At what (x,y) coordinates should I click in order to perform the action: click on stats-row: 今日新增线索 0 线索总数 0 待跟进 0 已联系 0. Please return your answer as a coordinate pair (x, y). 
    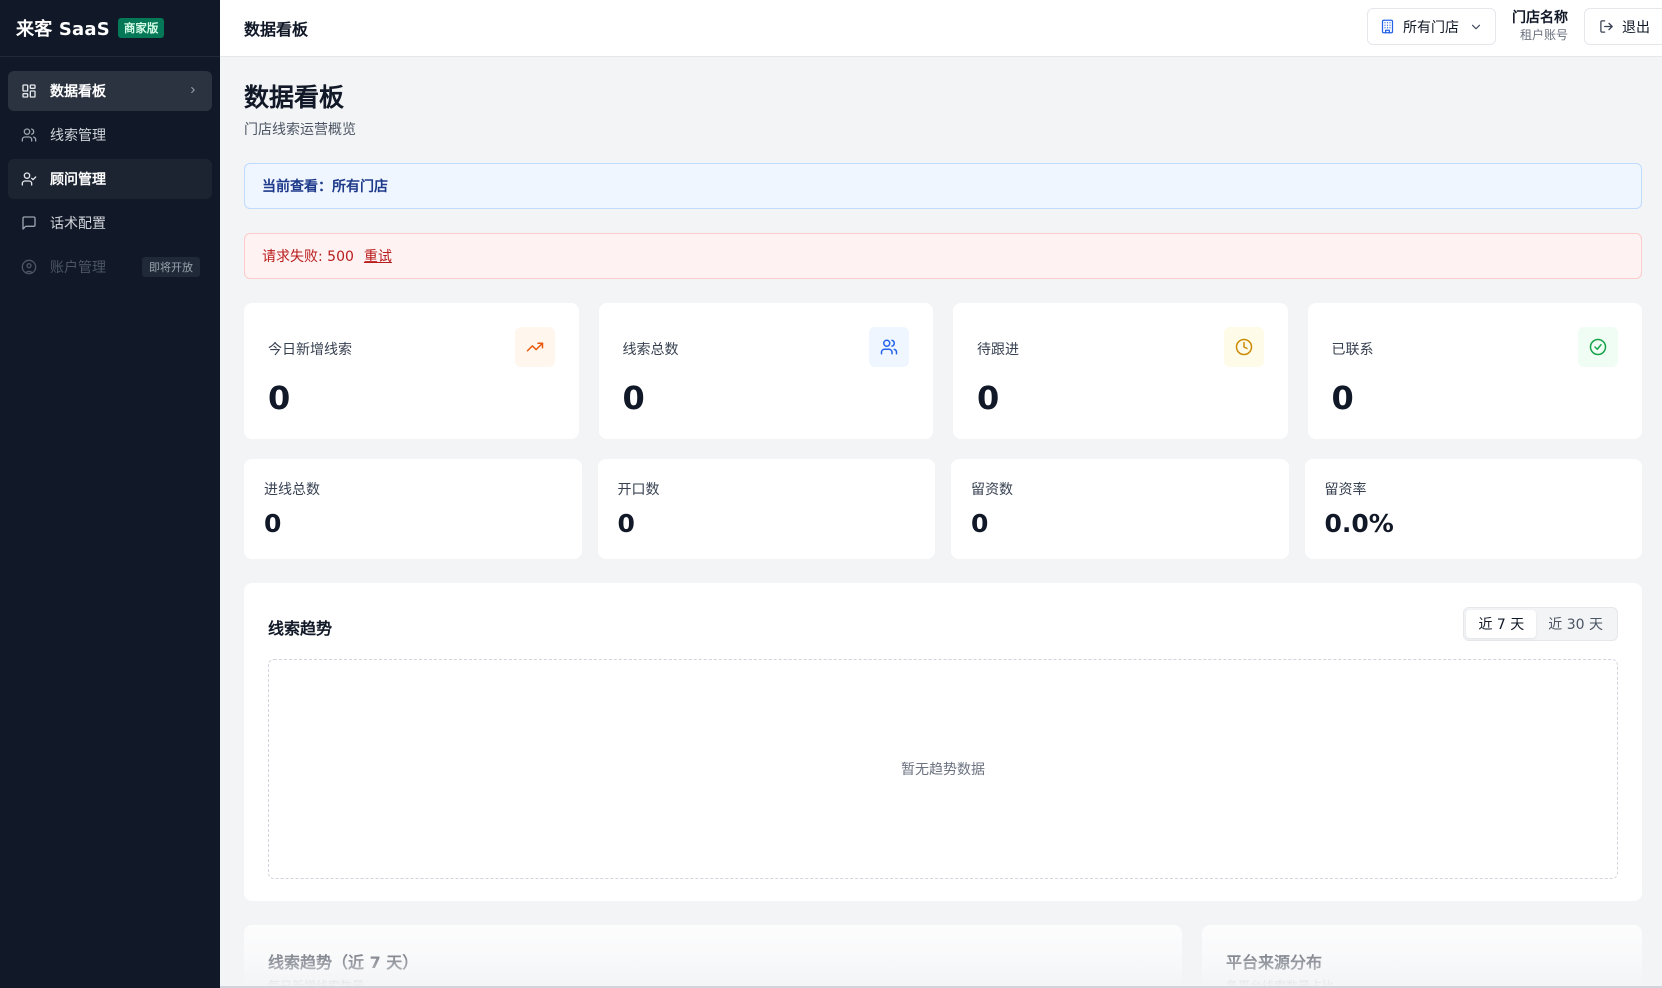
    Looking at the image, I should click on (943, 371).